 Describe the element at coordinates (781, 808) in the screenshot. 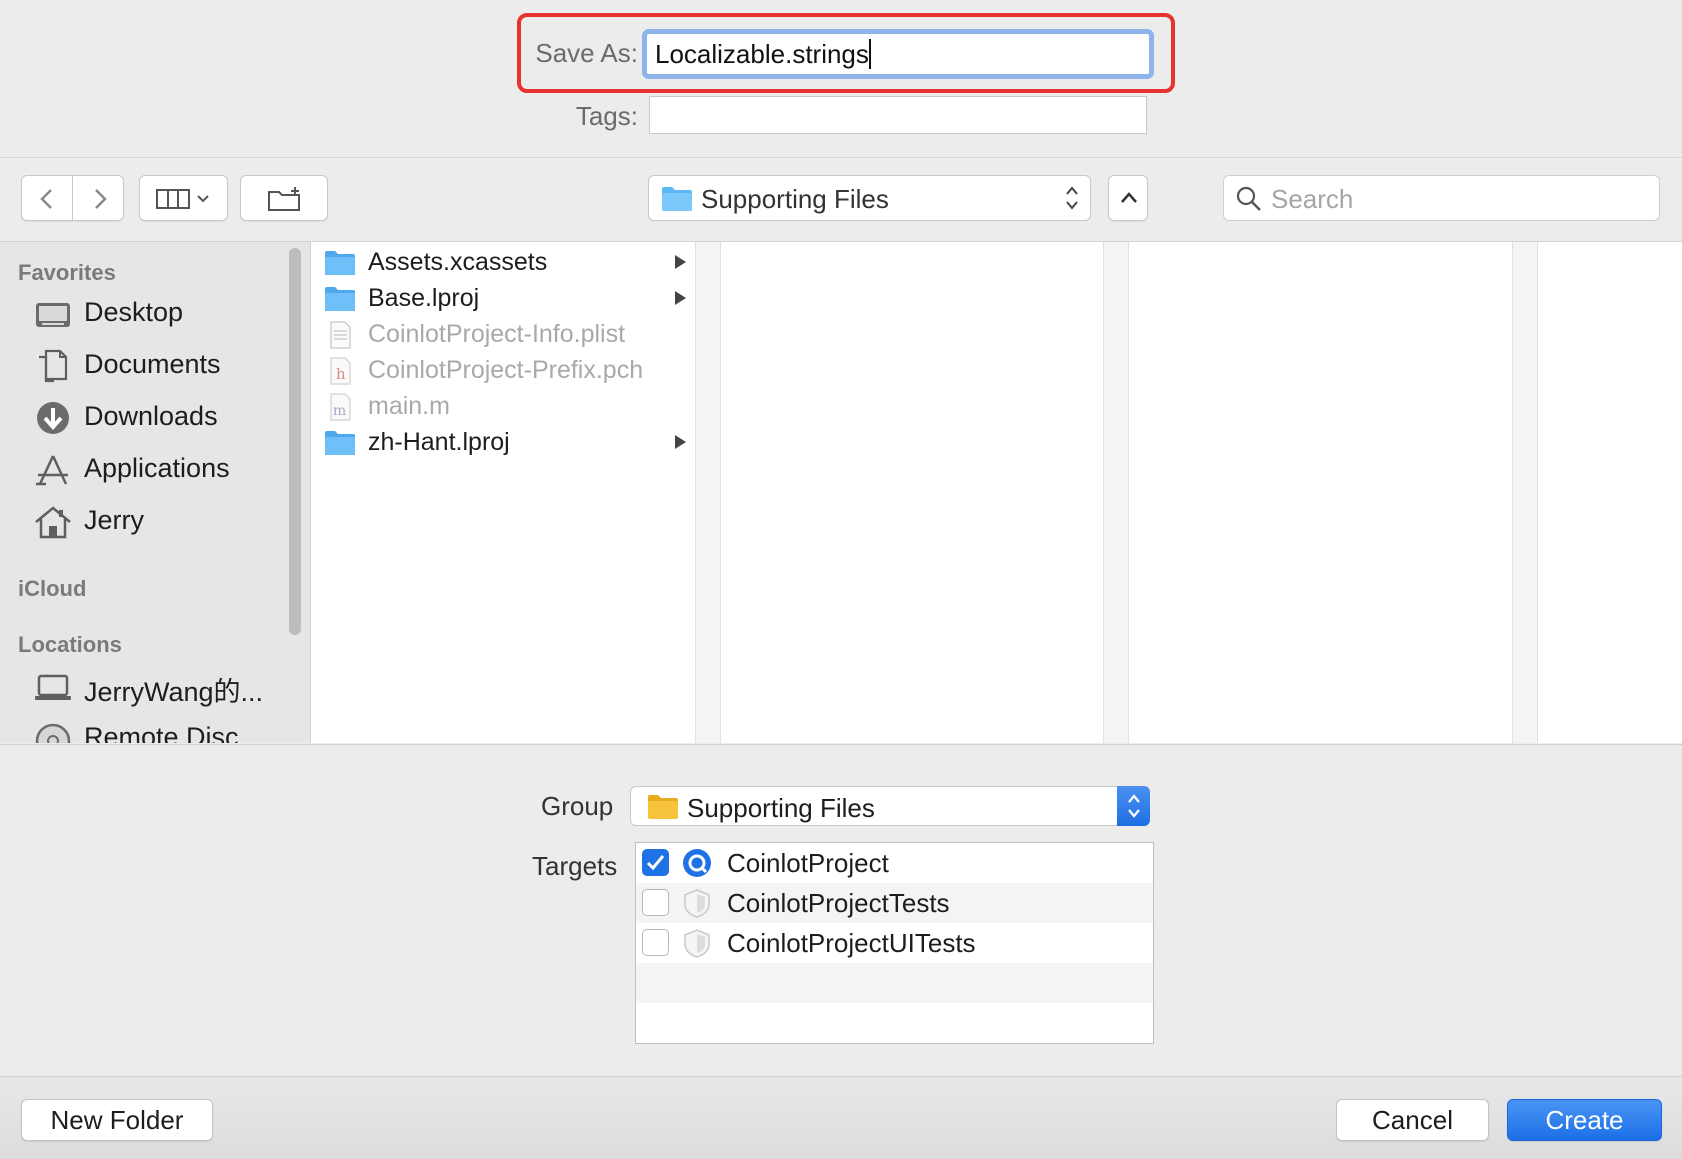

I see `group-value: Supporting Files` at that location.